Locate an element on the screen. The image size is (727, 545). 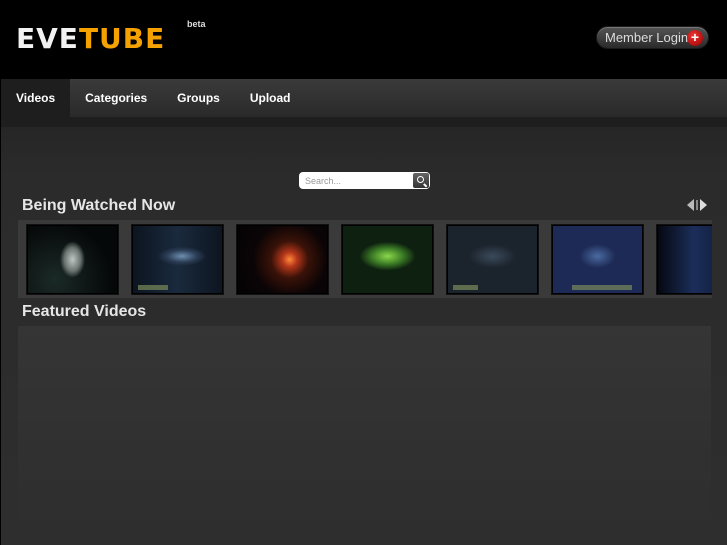
nav-tab-groups: Groups is located at coordinates (198, 98).